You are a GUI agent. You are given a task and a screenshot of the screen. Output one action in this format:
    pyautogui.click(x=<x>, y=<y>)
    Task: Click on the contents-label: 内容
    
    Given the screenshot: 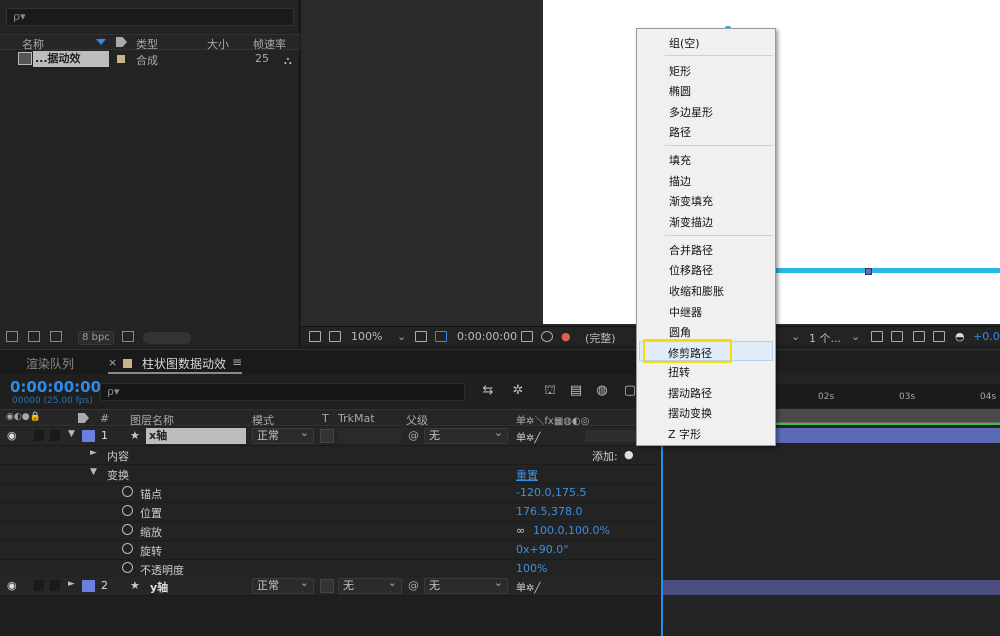 What is the action you would take?
    pyautogui.click(x=118, y=456)
    